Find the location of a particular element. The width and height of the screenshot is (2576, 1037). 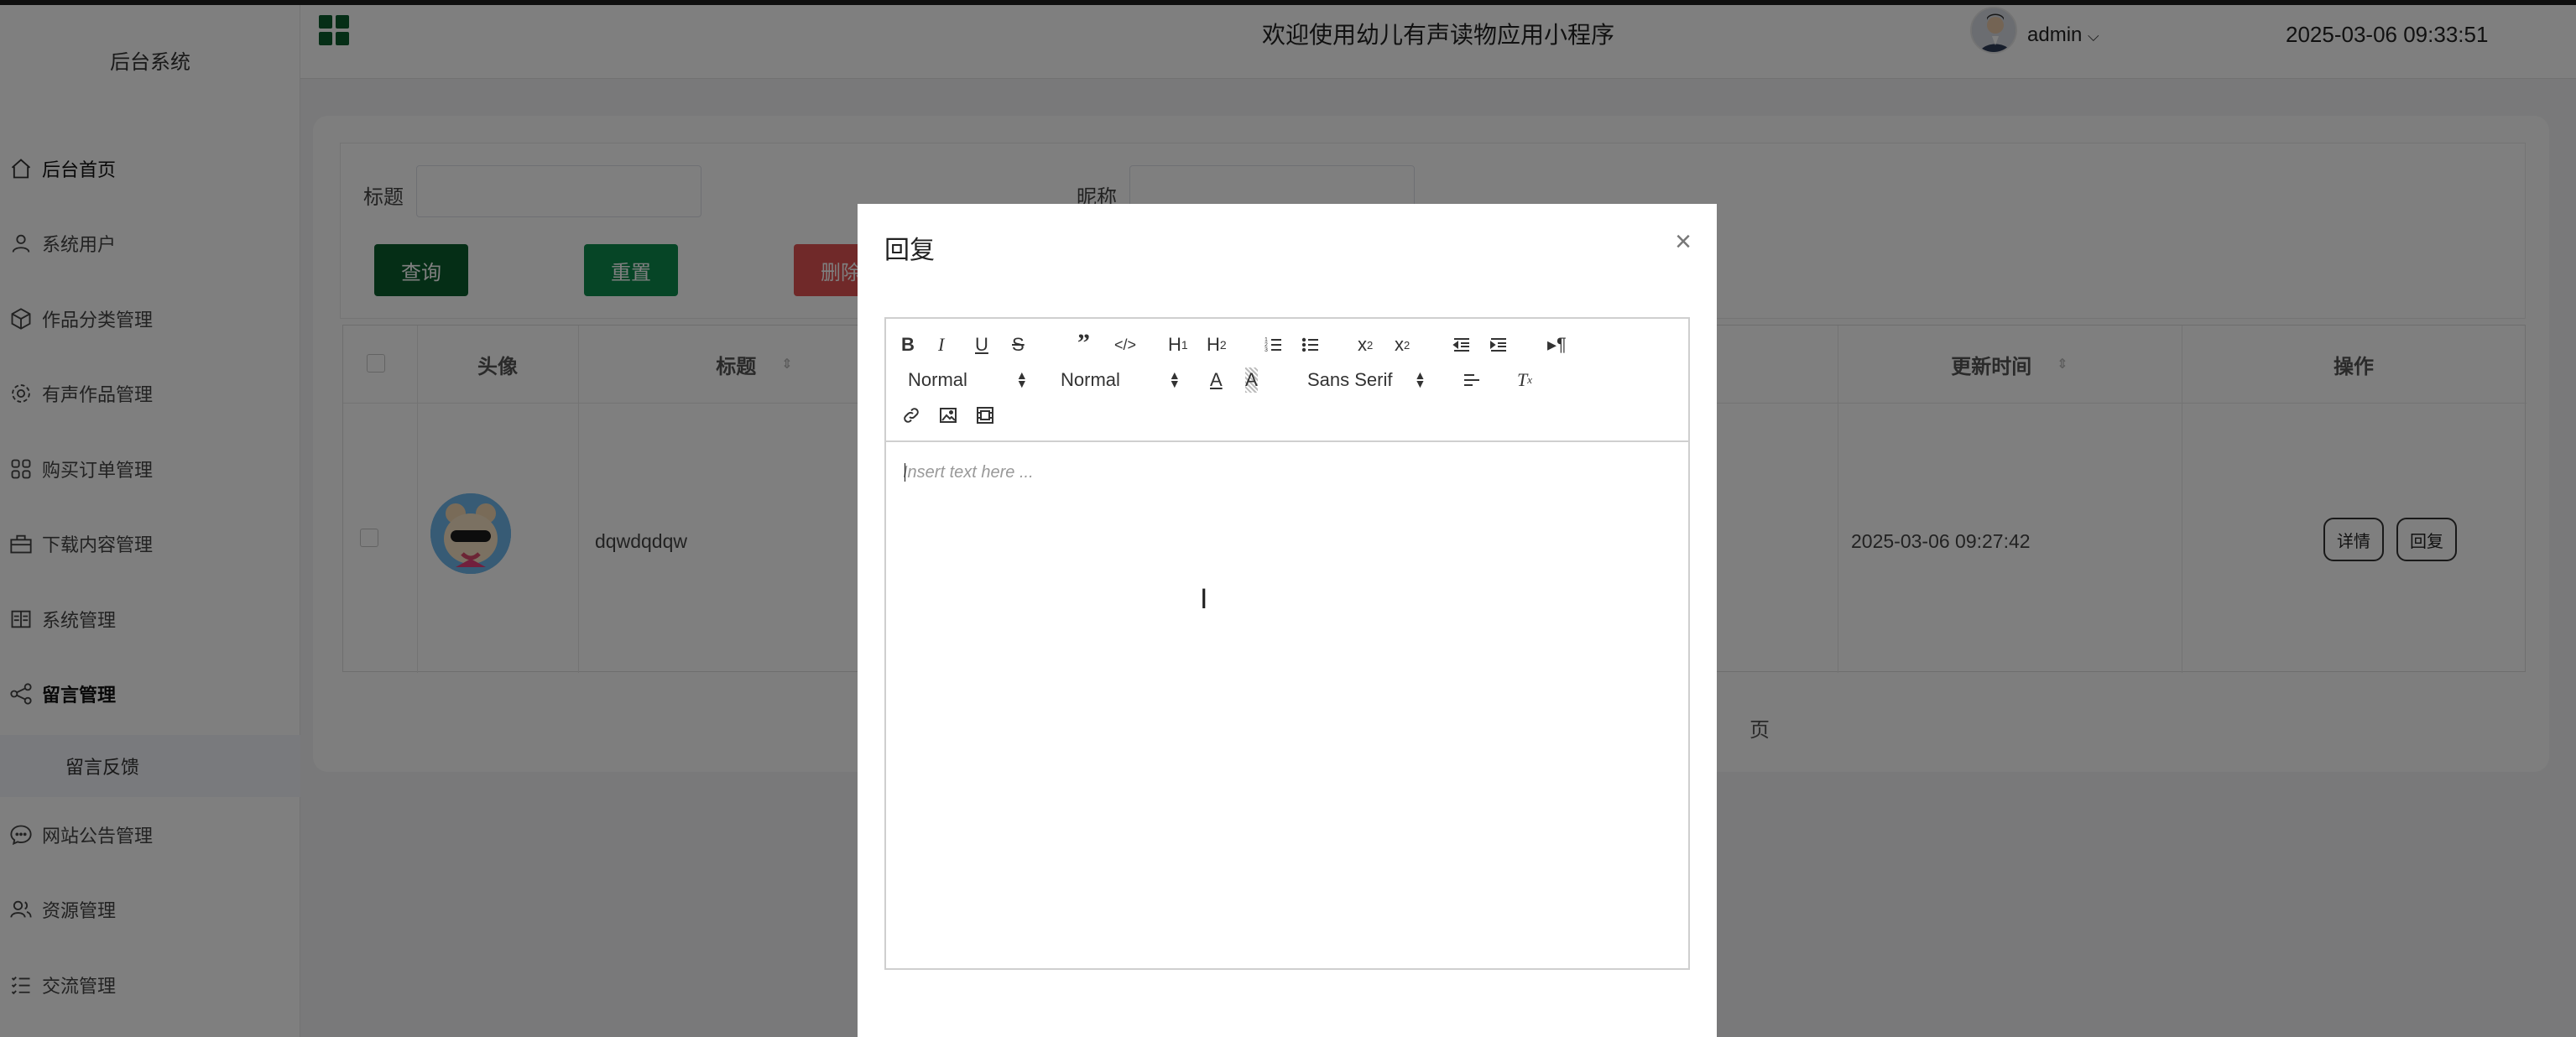

header-1-icon: H1 is located at coordinates (1178, 344).